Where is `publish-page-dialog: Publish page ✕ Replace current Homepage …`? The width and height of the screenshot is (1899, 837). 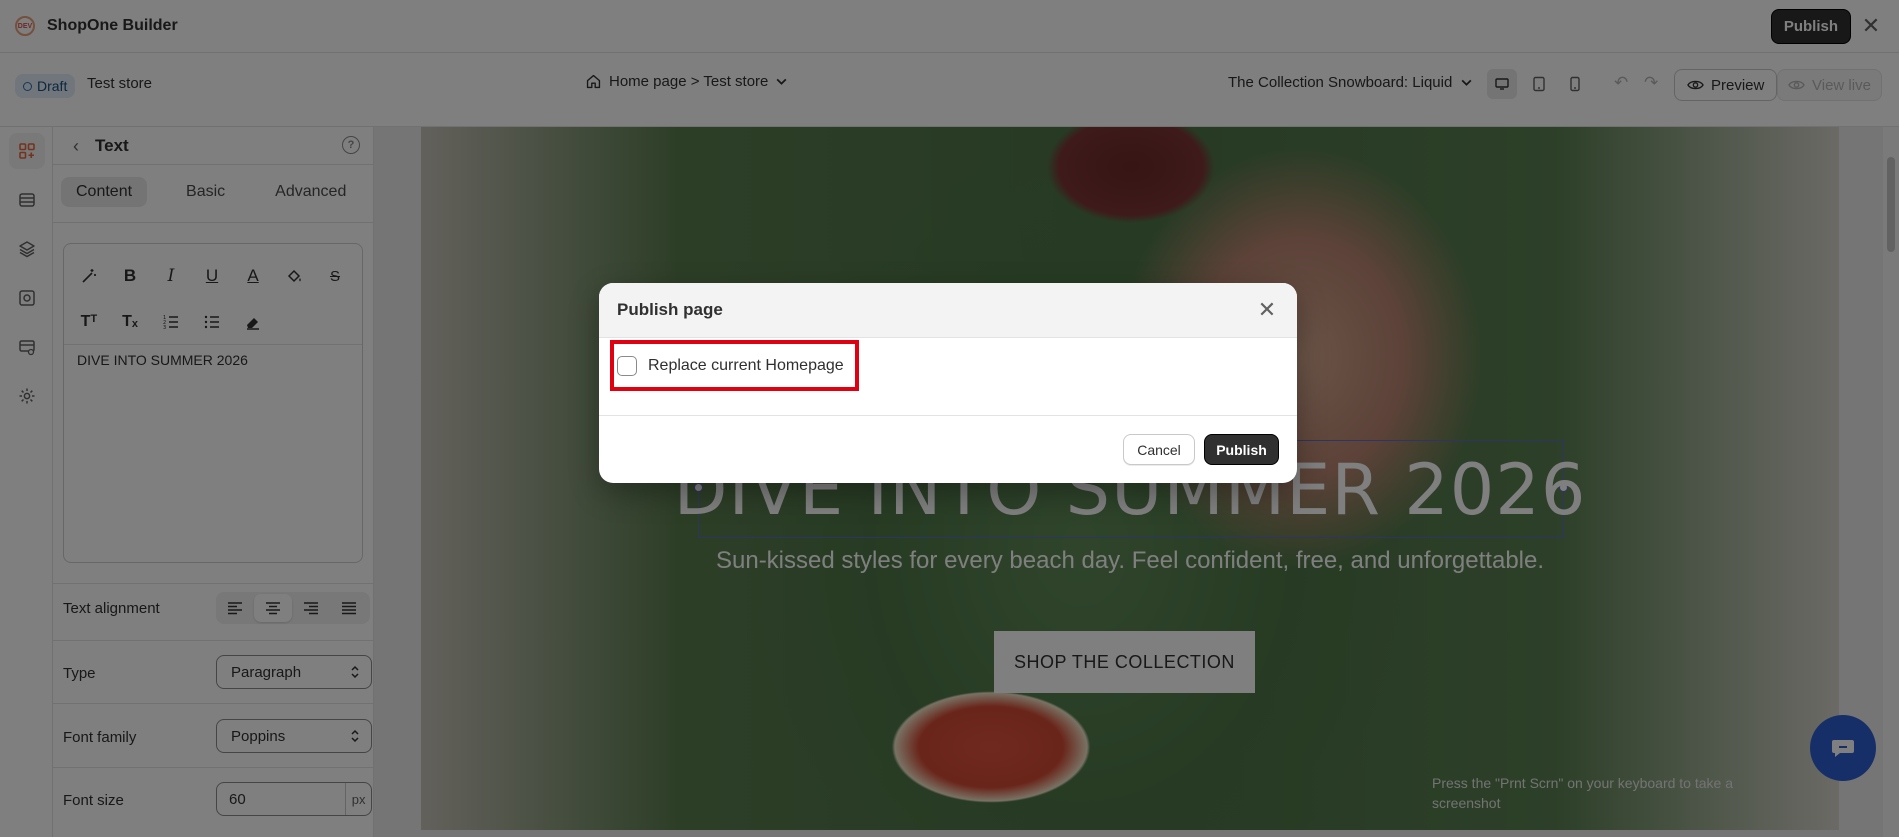
publish-page-dialog: Publish page ✕ Replace current Homepage … is located at coordinates (948, 383).